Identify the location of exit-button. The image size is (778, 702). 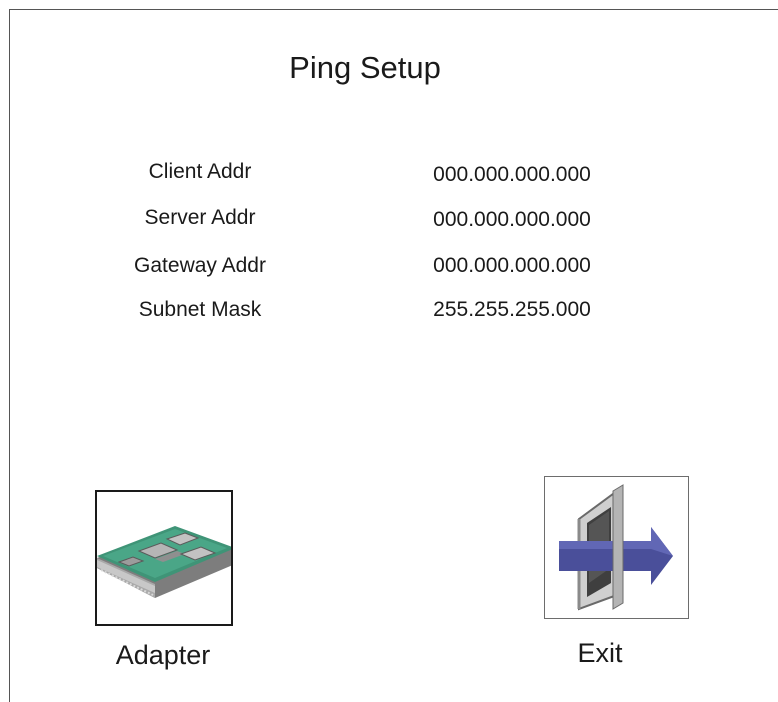
(616, 547).